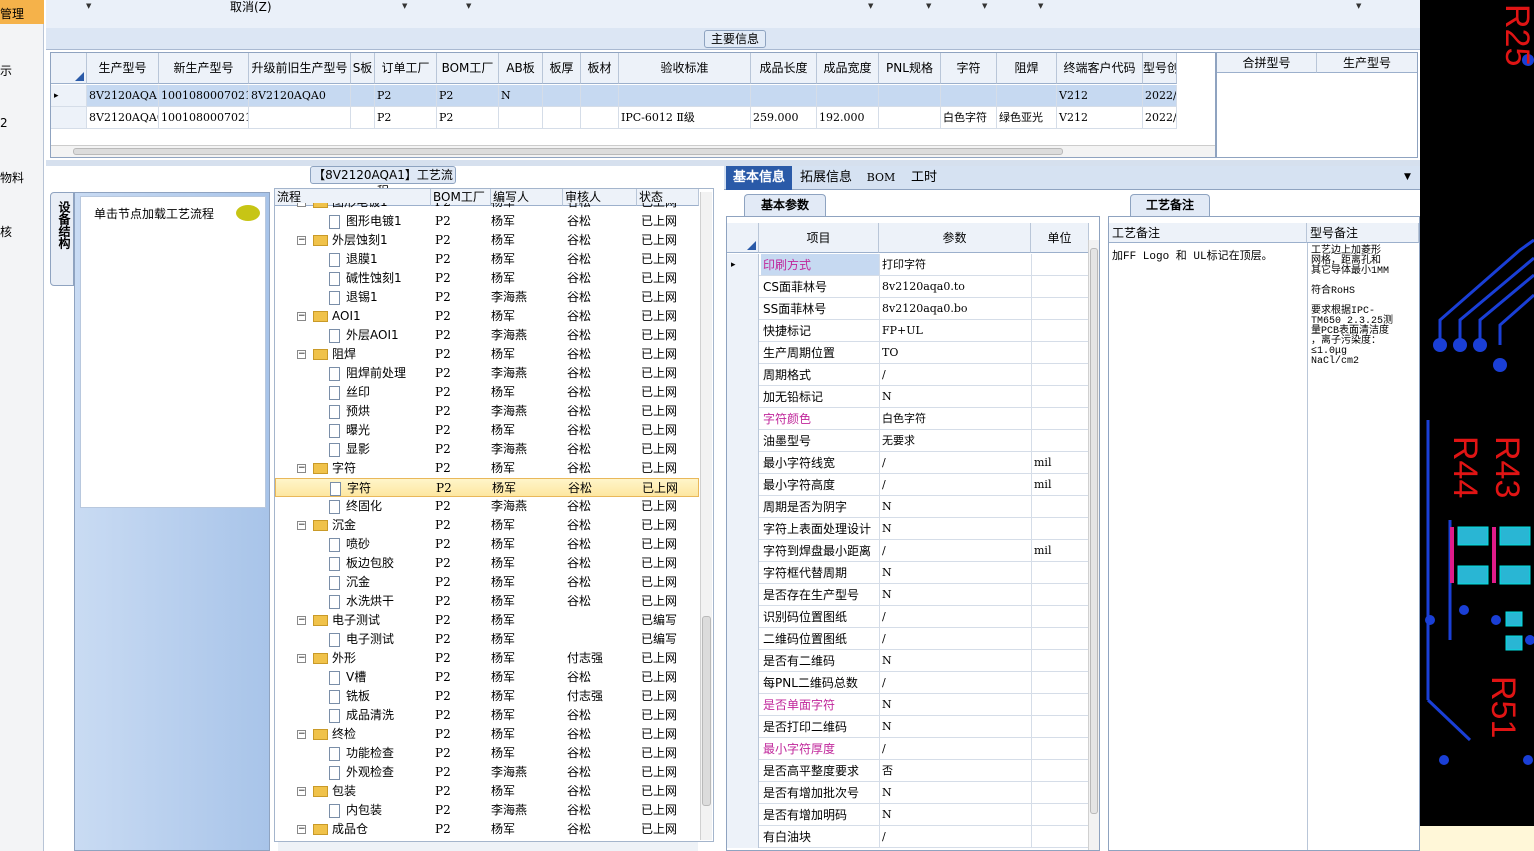  I want to click on table-cell: 绿色亚光, so click(1027, 118).